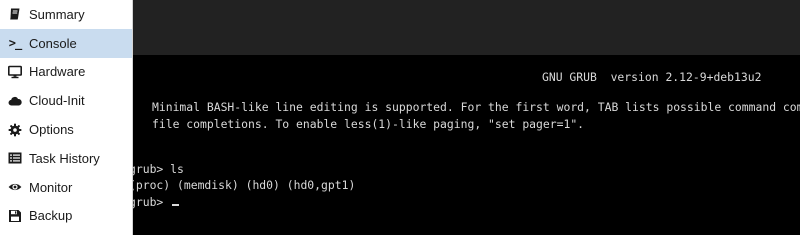 This screenshot has height=240, width=800. I want to click on gear-icon, so click(15, 130).